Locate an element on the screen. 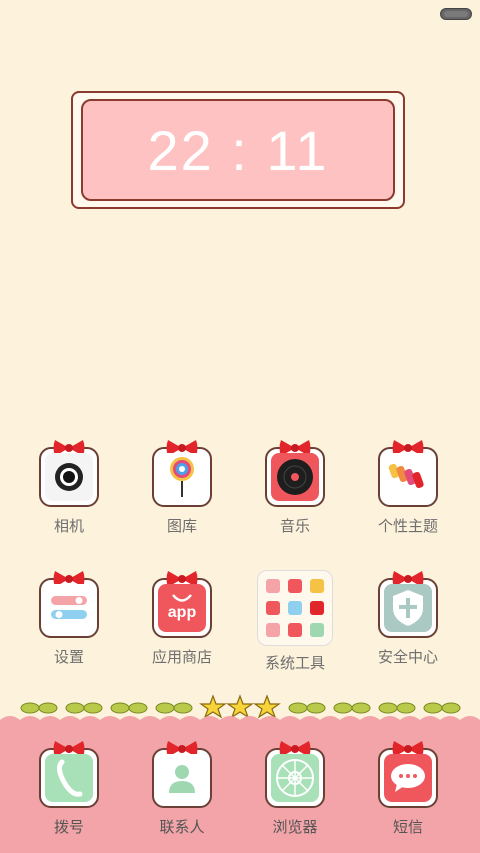 This screenshot has width=480, height=853. app-label: 应用商店 is located at coordinates (181, 657).